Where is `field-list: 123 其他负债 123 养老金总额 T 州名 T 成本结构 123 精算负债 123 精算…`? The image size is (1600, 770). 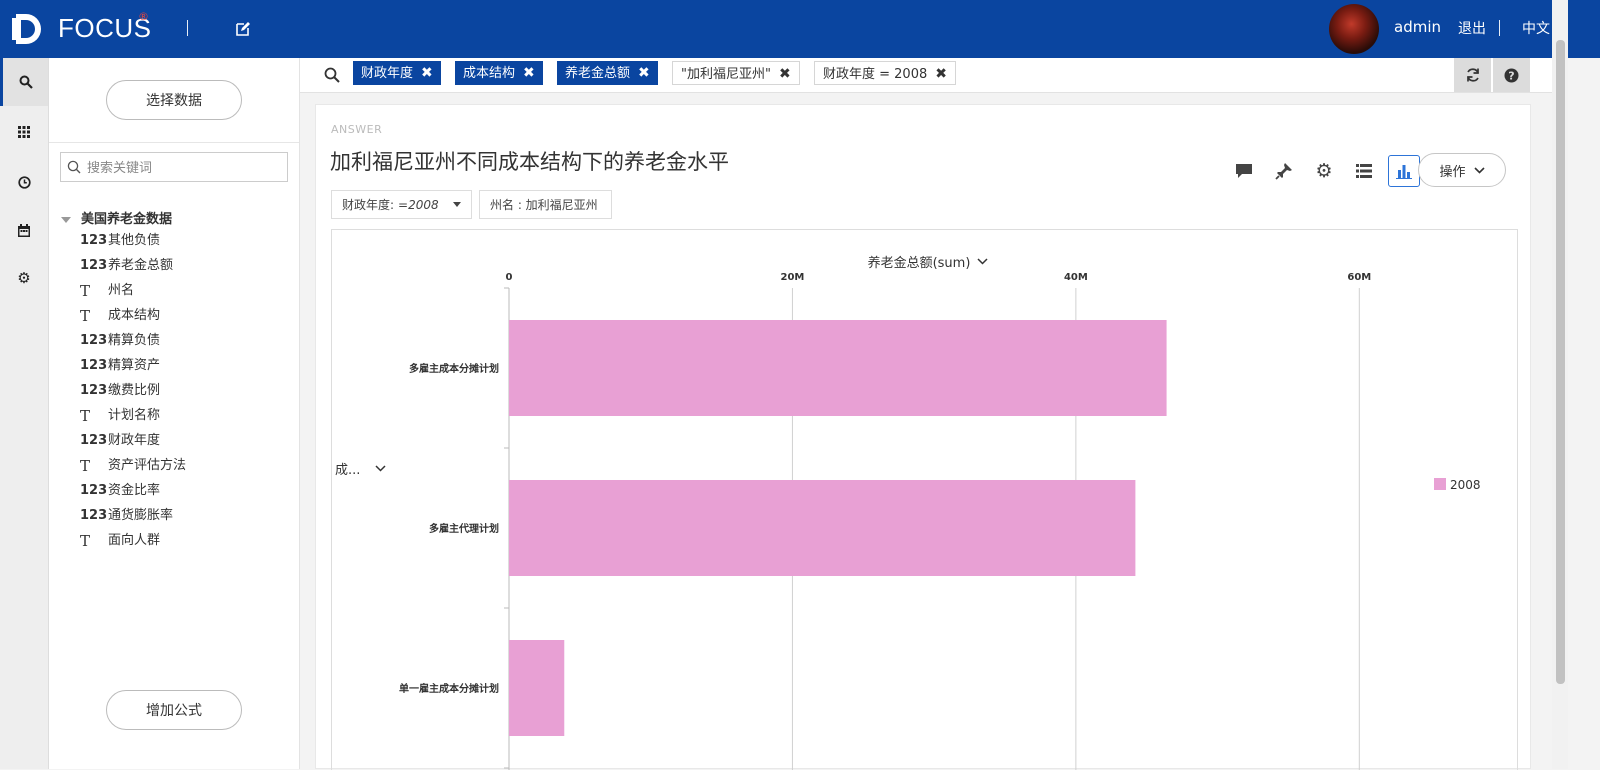 field-list: 123 其他负债 123 养老金总额 T 州名 T 成本结构 123 精算负债 123 精算… is located at coordinates (133, 390).